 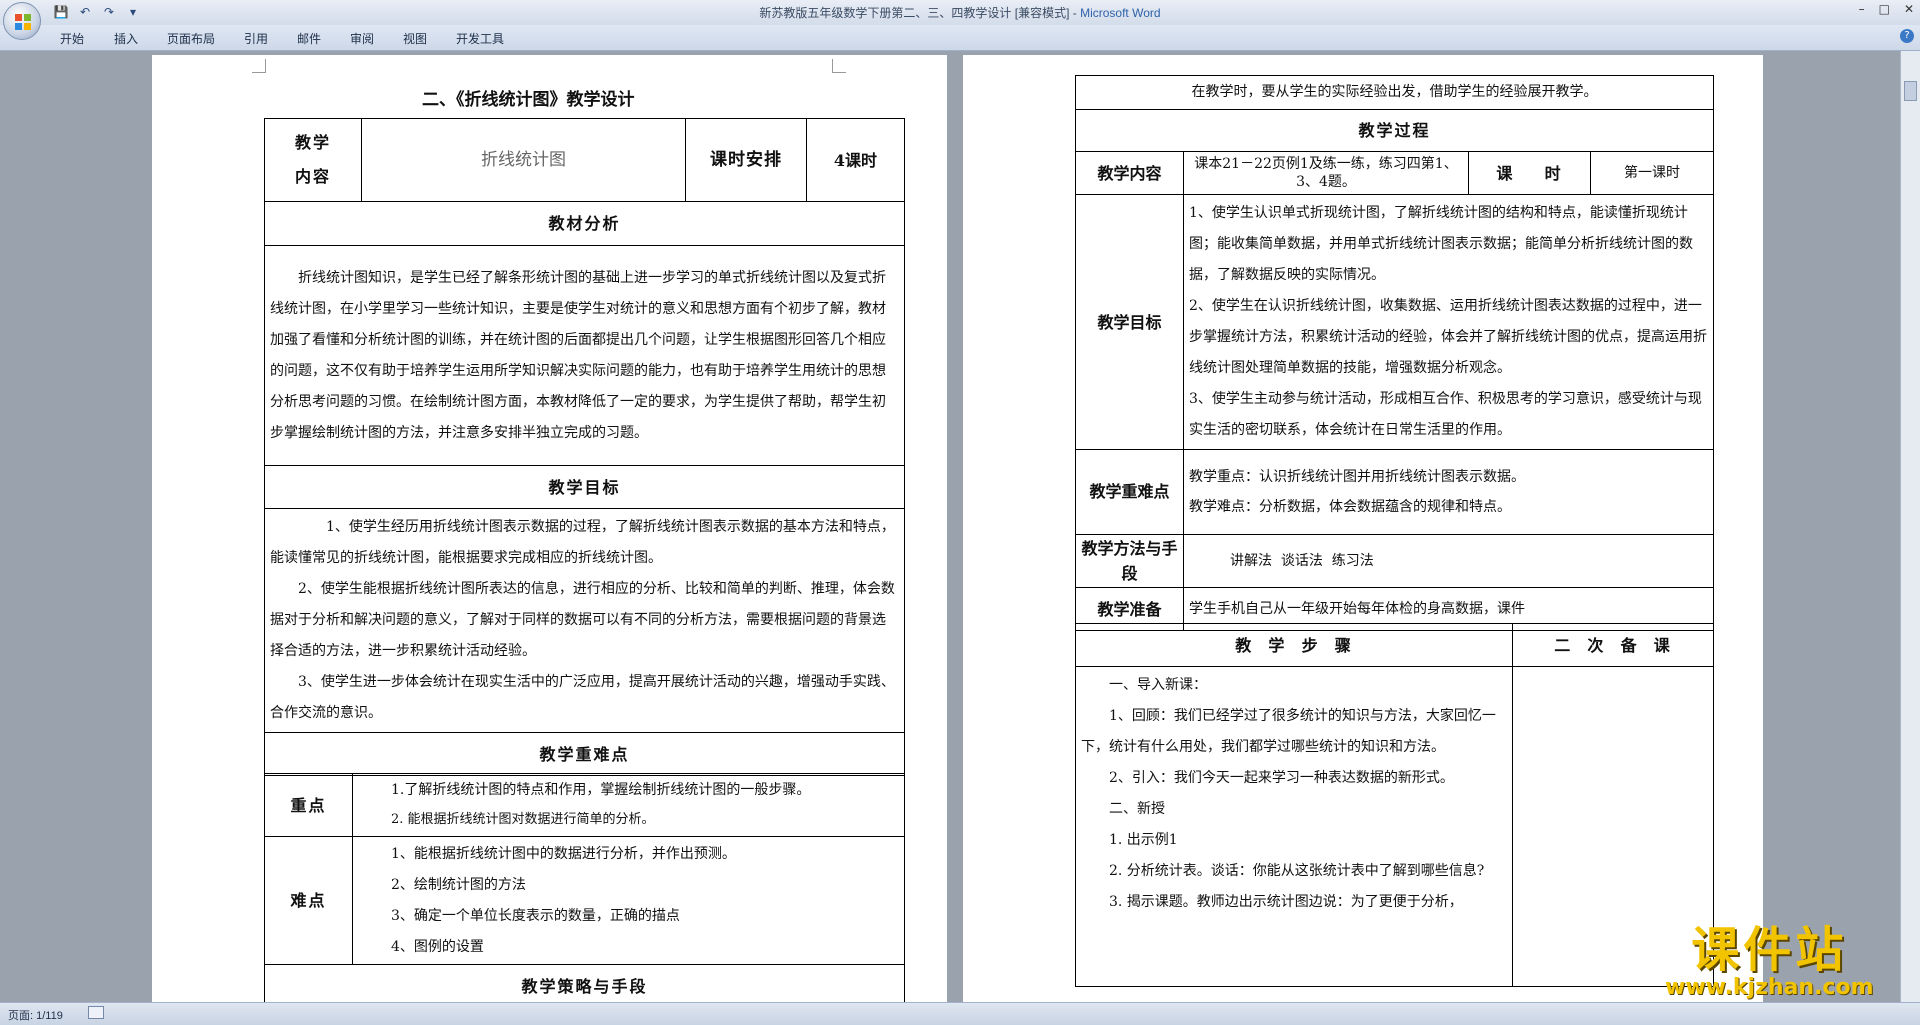 I want to click on difficulty-point: 1、能根据折线统计图中的数据进行分析，并作出预测。, so click(x=563, y=853).